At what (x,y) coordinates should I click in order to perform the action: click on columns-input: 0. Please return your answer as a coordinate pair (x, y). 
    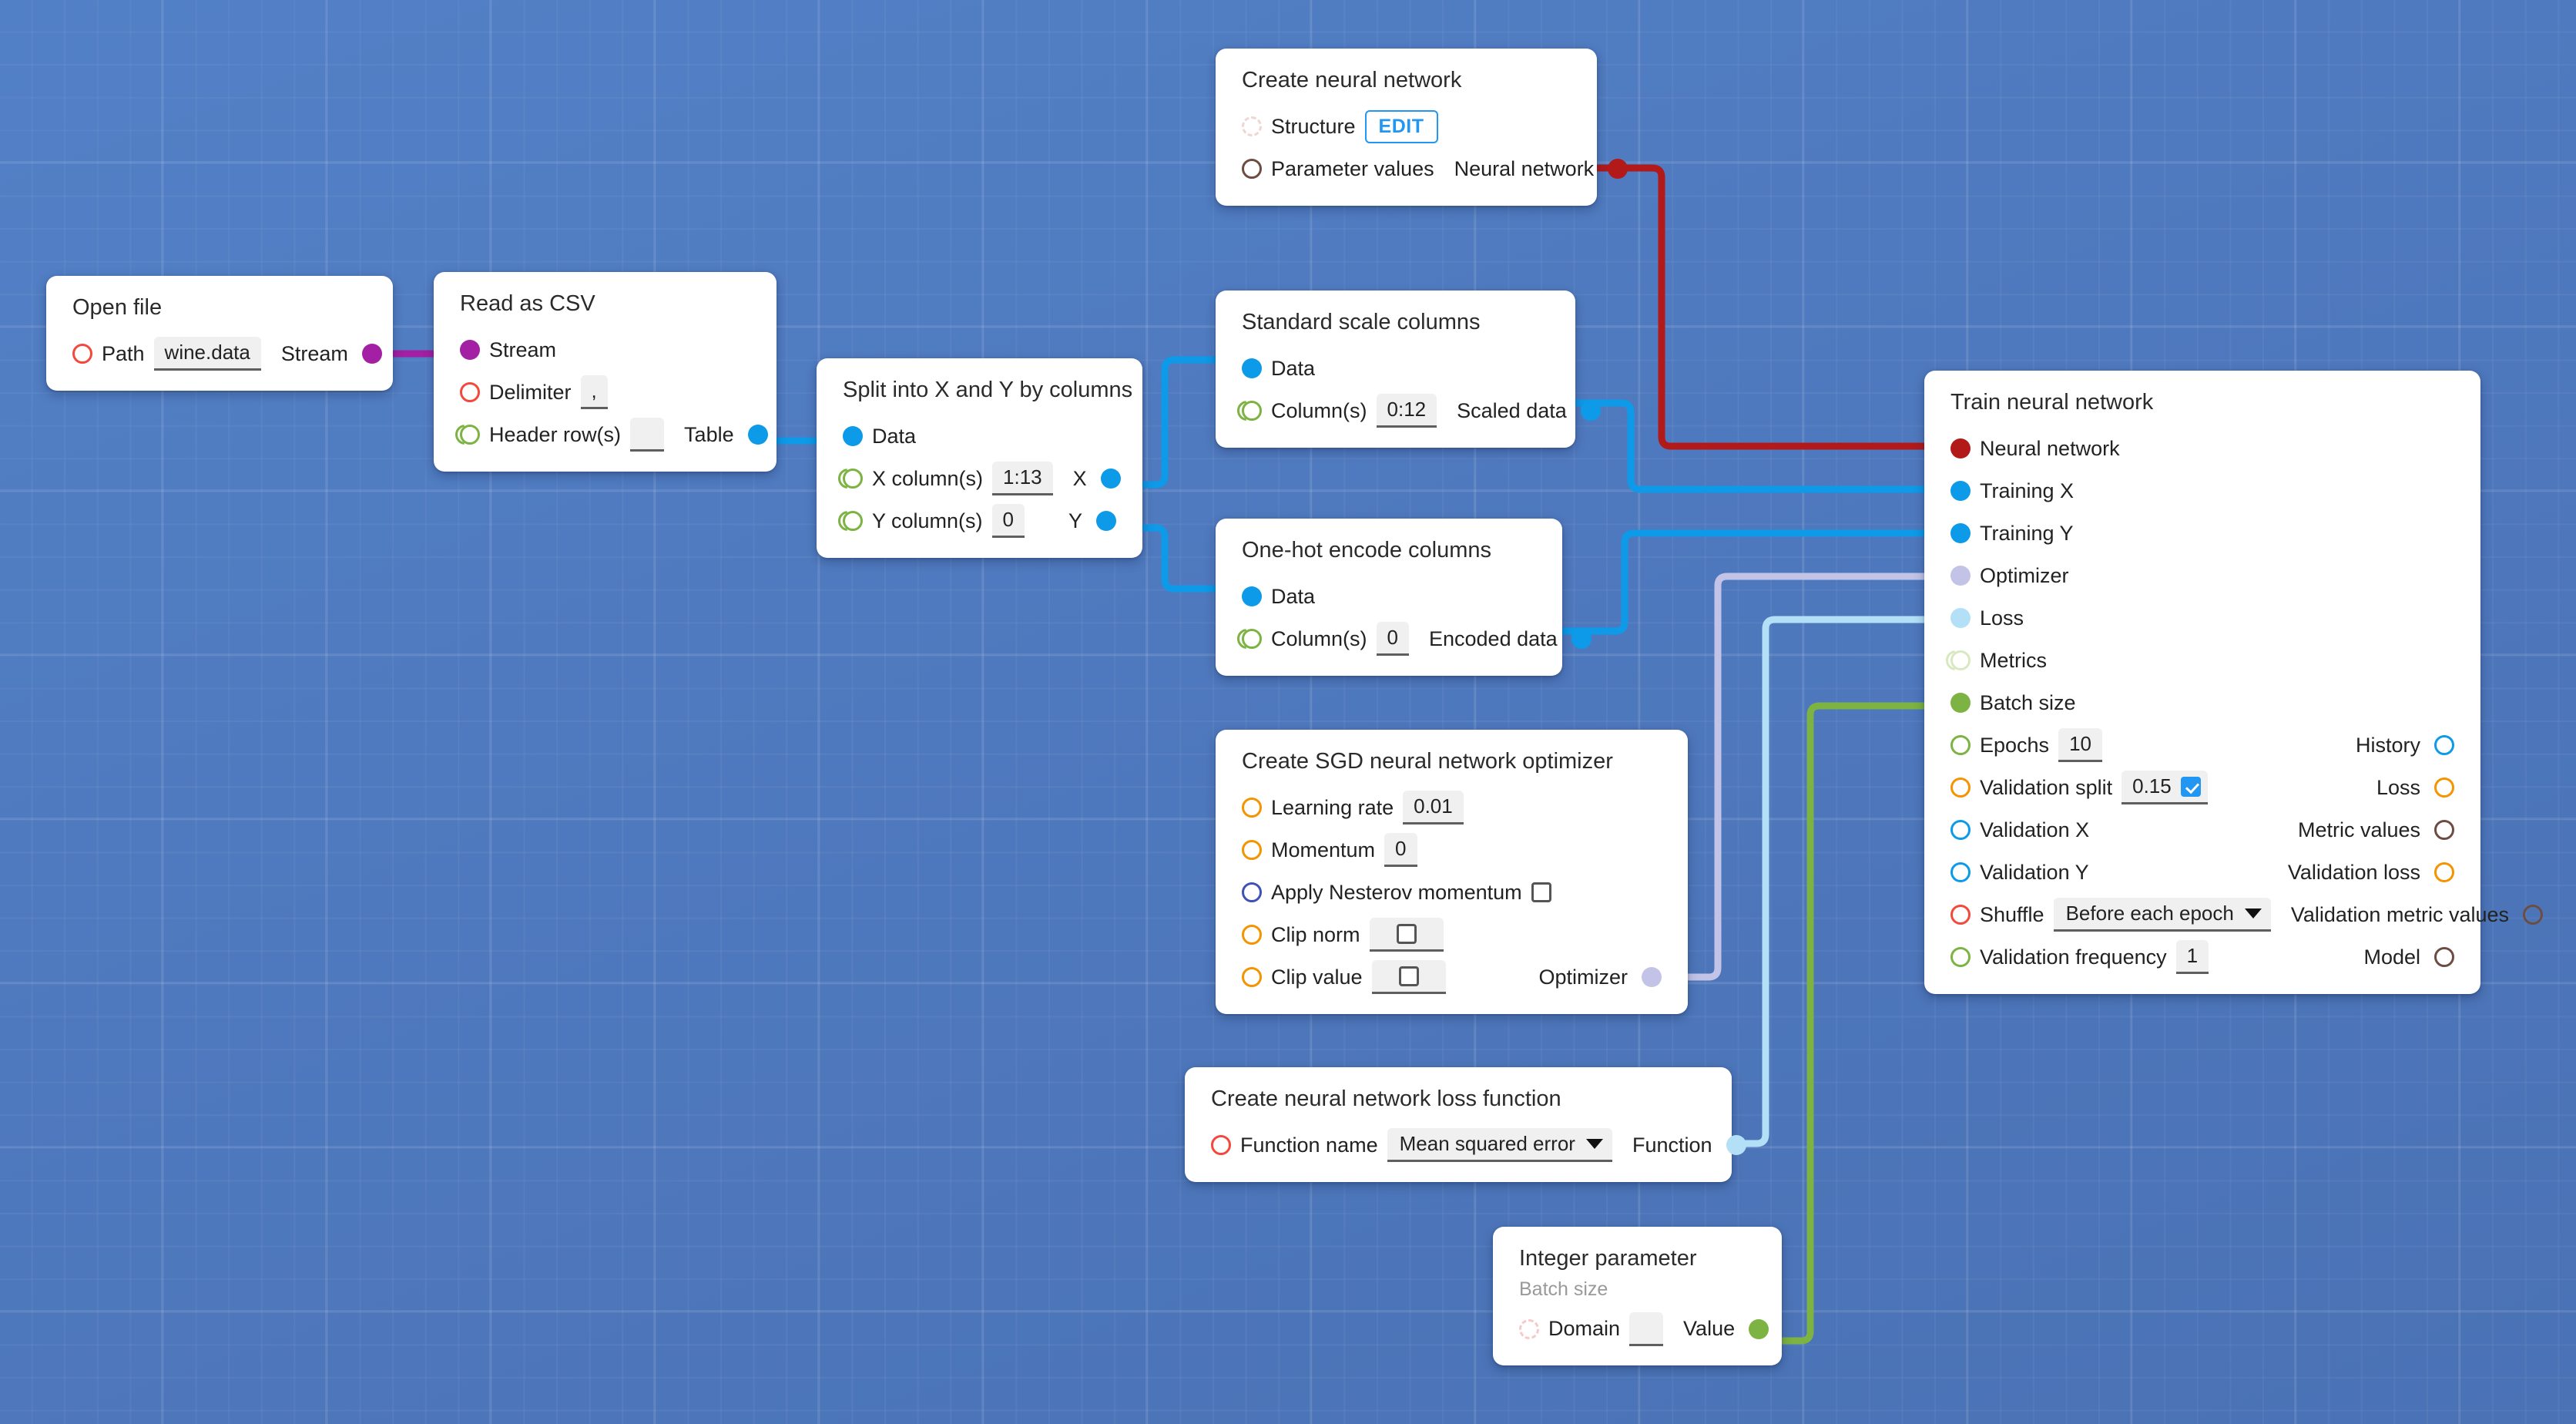
    Looking at the image, I should click on (1392, 639).